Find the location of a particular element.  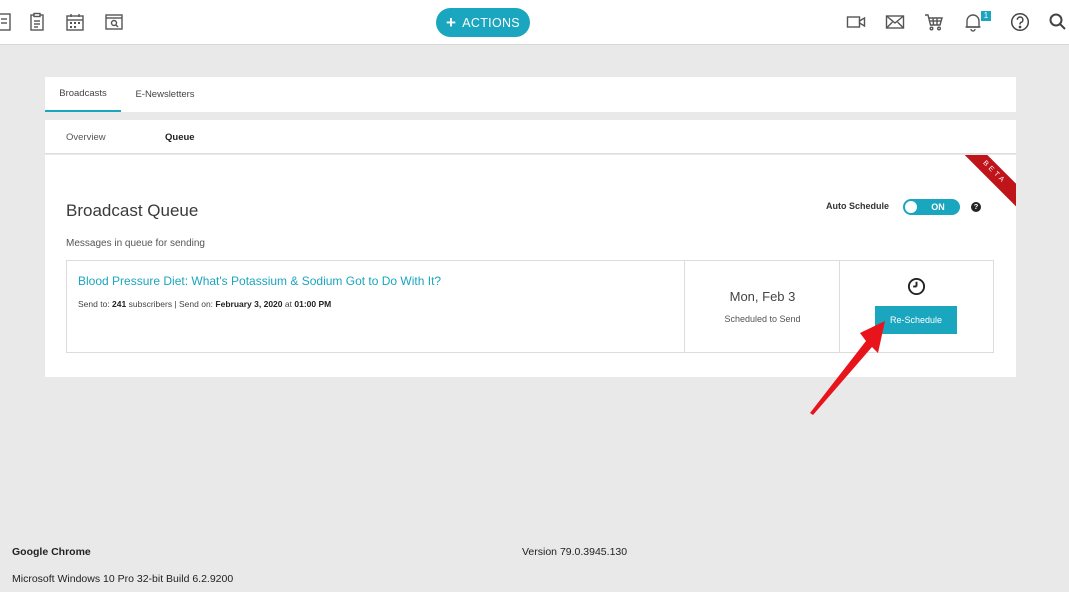

top-toolbar: + ACTIONS 1 is located at coordinates (534, 22).